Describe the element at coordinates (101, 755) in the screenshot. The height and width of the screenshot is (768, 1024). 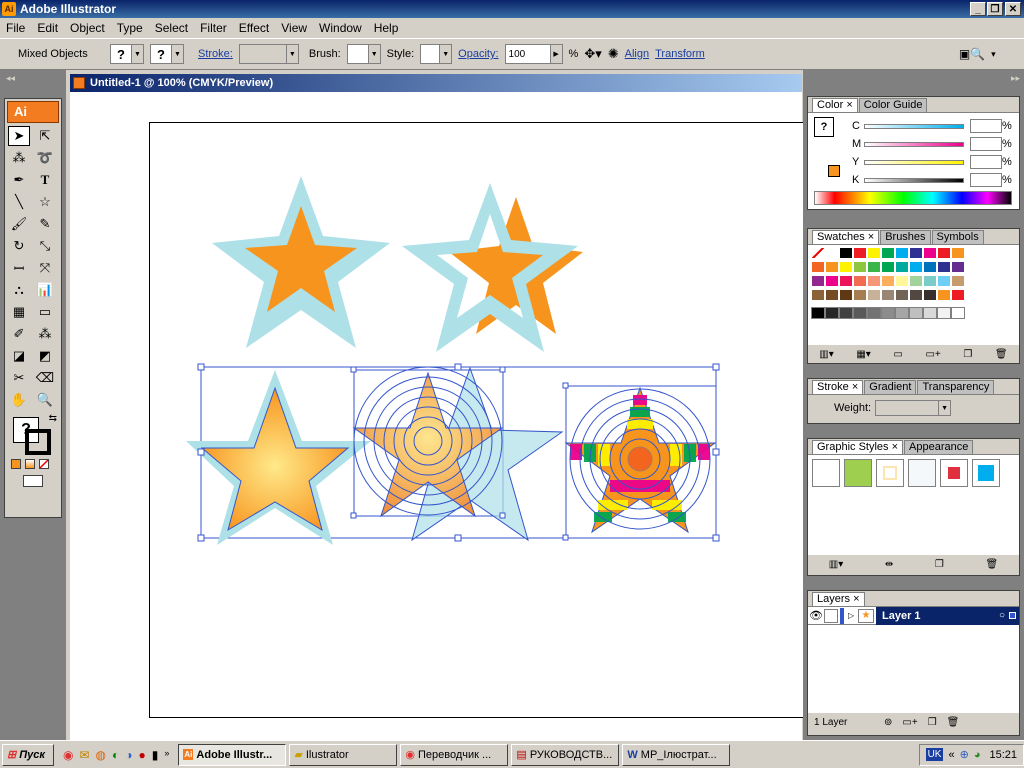
I see `firefox-icon: ◍` at that location.